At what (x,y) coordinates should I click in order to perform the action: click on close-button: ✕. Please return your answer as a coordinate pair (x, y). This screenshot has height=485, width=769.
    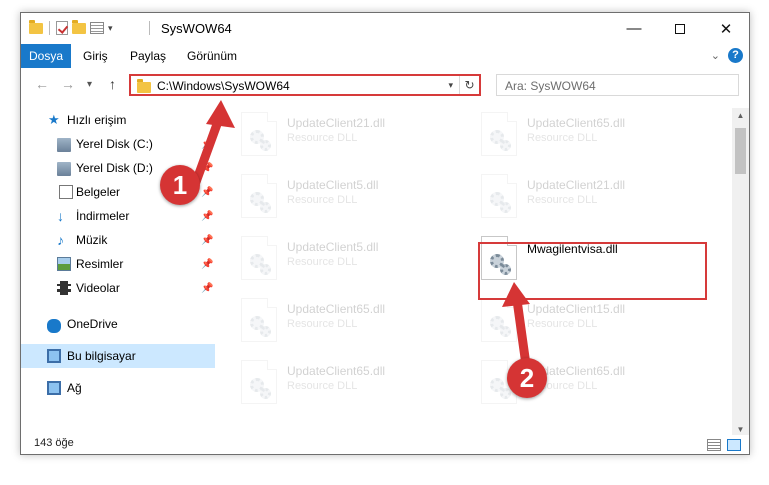
    Looking at the image, I should click on (726, 28).